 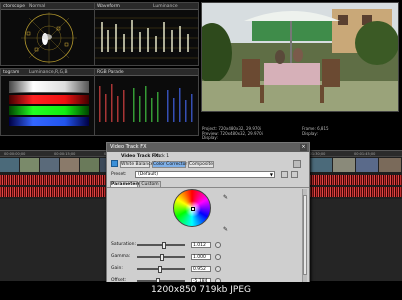 I want to click on scrollbar-thumb, so click(x=305, y=235).